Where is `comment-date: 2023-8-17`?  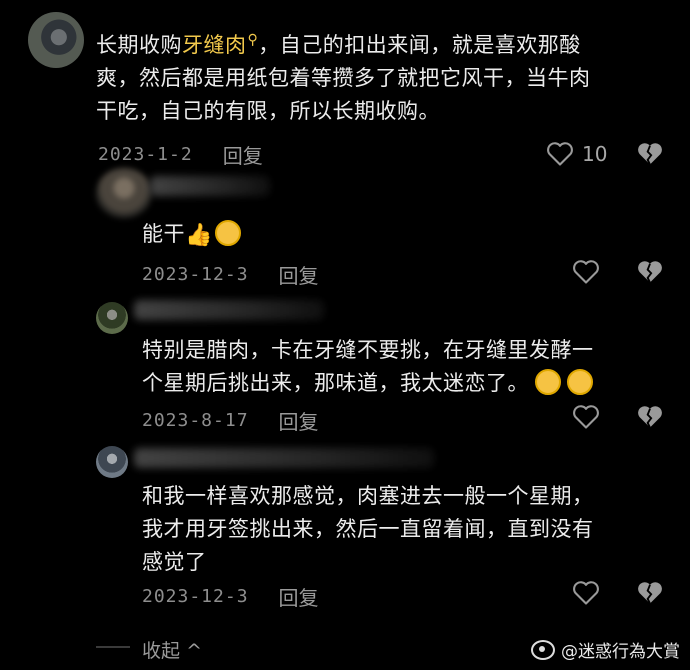 comment-date: 2023-8-17 is located at coordinates (195, 420).